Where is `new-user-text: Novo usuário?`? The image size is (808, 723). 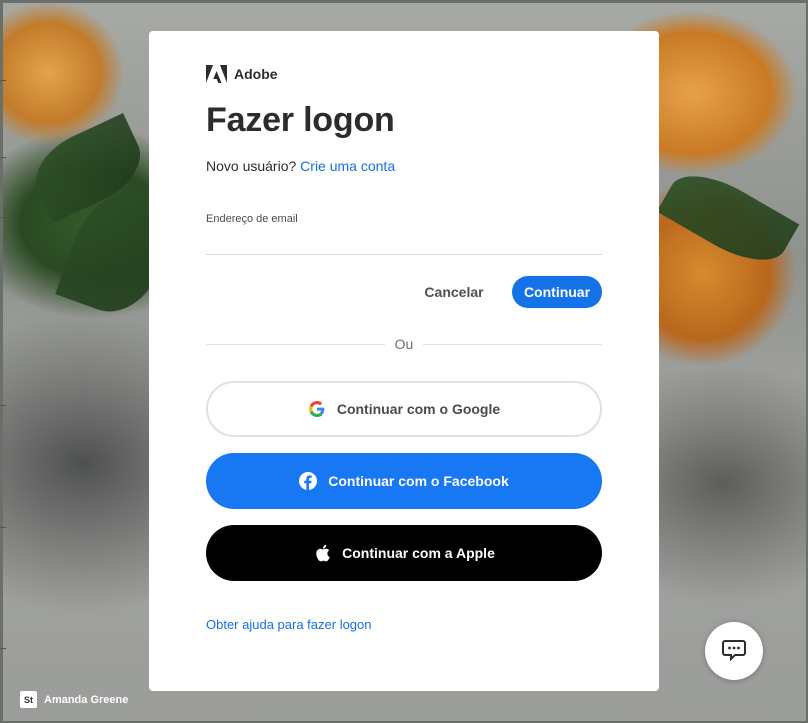
new-user-text: Novo usuário? is located at coordinates (251, 166).